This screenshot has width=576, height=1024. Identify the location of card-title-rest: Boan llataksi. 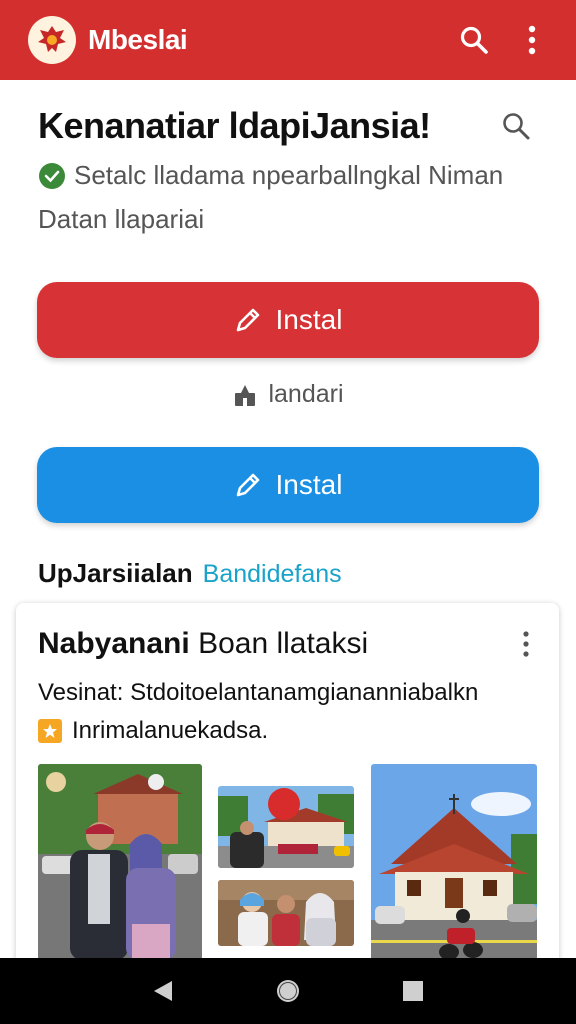
(283, 643).